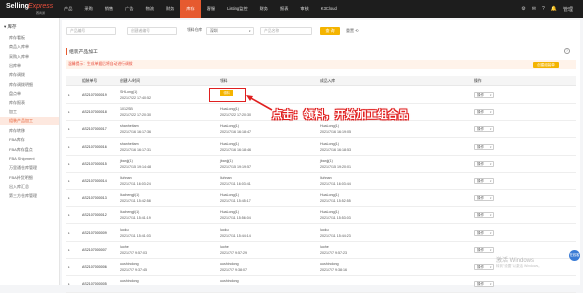 This screenshot has width=583, height=293. Describe the element at coordinates (237, 9) in the screenshot. I see `nav-item: Listing监控` at that location.